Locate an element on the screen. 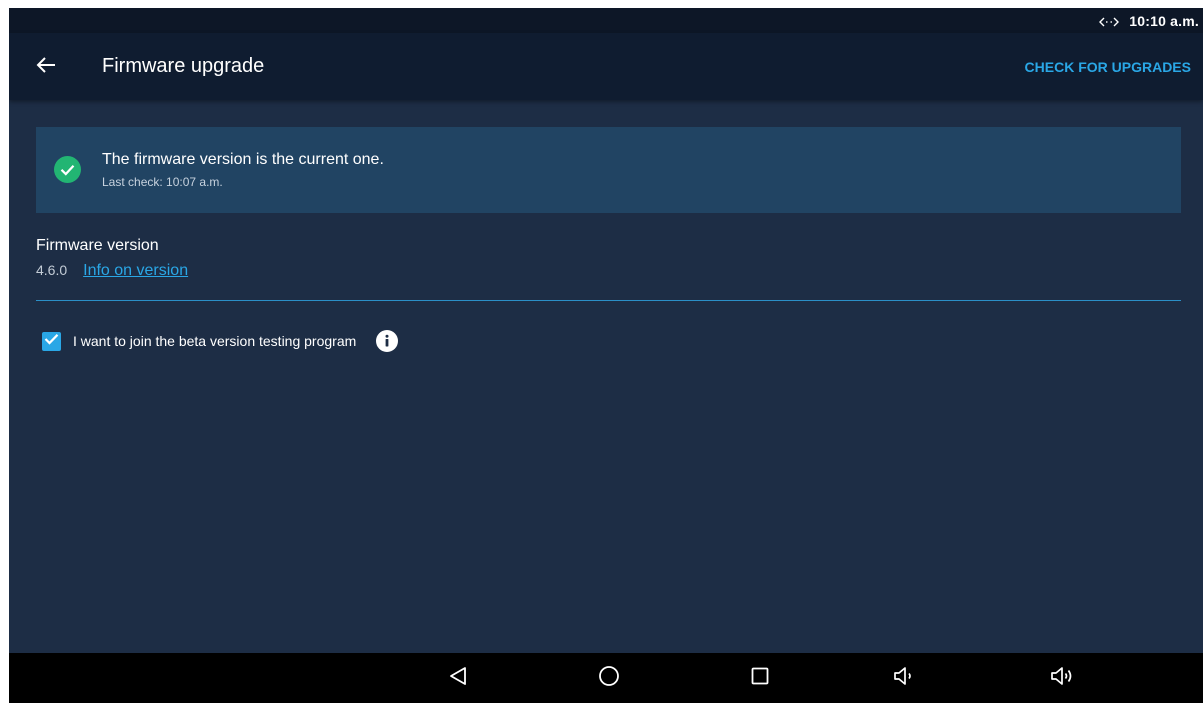  status-bar: 10:10 a.m. is located at coordinates (606, 20).